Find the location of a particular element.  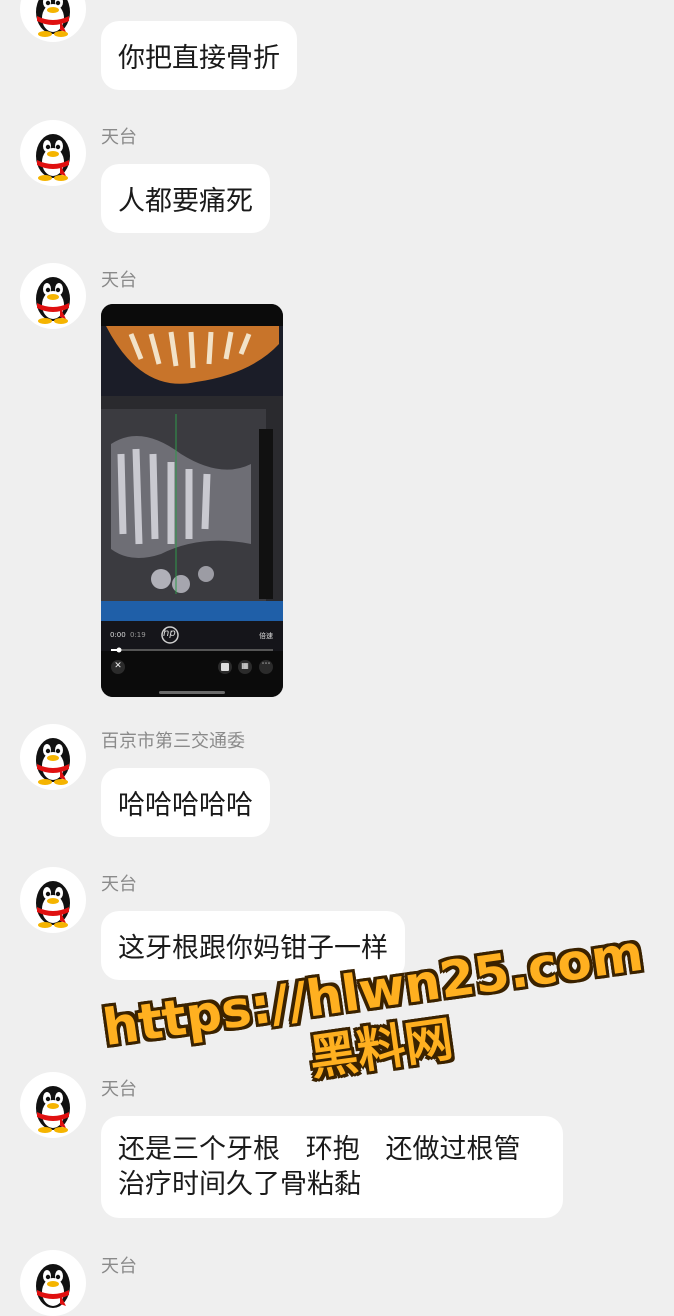

screenshot-icon is located at coordinates (225, 667).